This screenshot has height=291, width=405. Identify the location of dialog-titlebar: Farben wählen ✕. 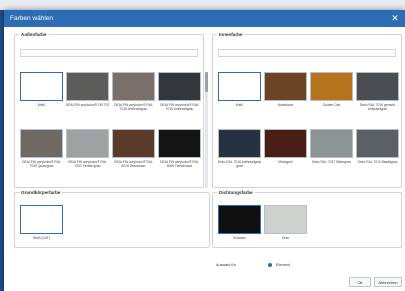
(204, 18).